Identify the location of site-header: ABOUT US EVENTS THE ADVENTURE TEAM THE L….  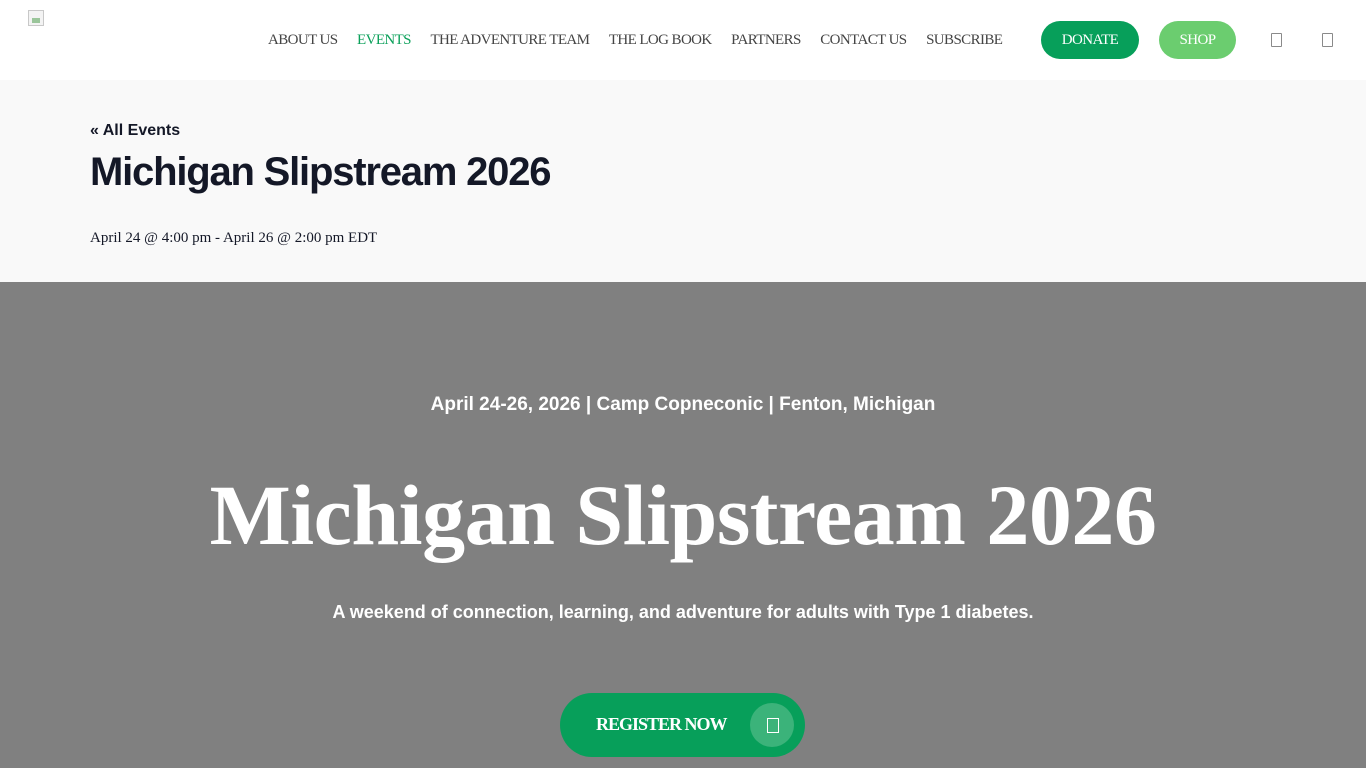
(683, 40).